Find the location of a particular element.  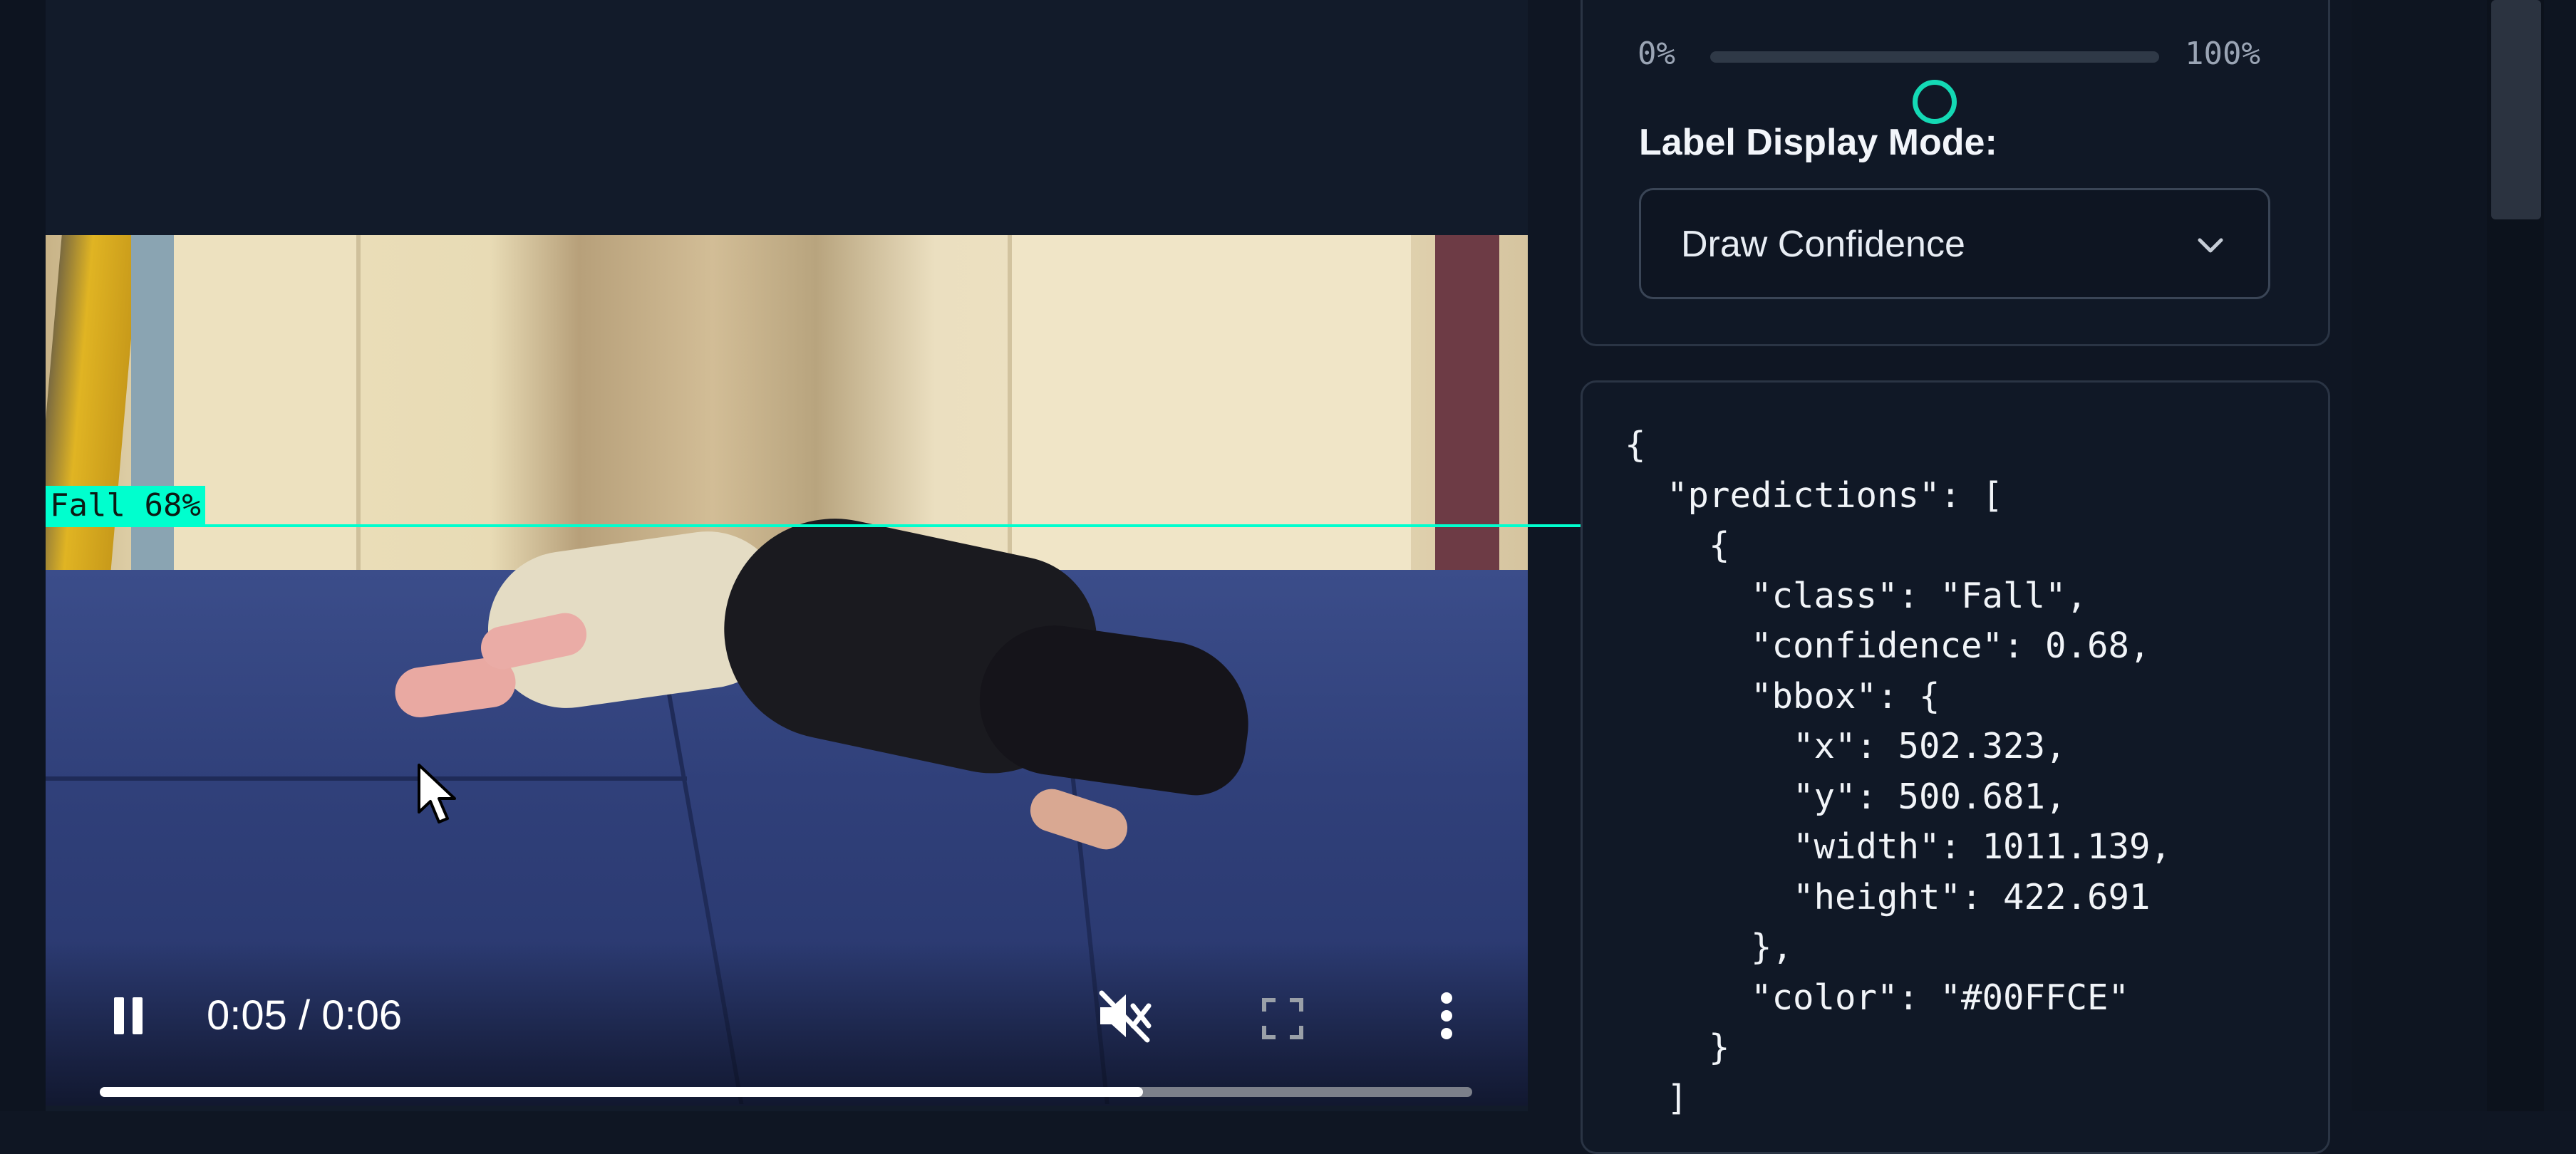

video-time: 0:05 / 0:06 is located at coordinates (305, 1015).